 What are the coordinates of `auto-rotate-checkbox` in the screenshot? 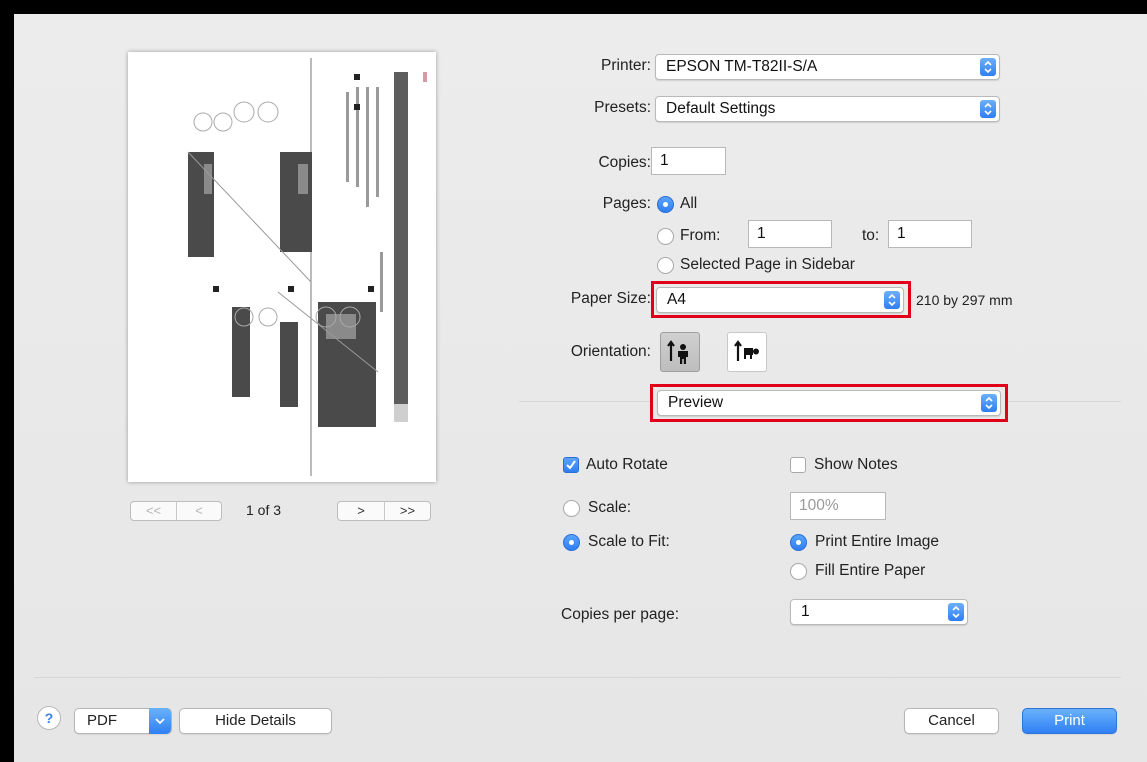 It's located at (571, 465).